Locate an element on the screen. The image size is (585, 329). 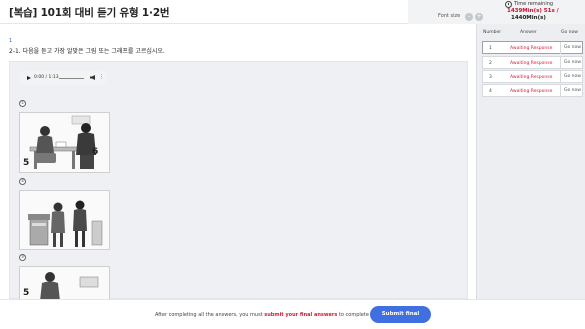
header-go: Go now is located at coordinates (569, 32).